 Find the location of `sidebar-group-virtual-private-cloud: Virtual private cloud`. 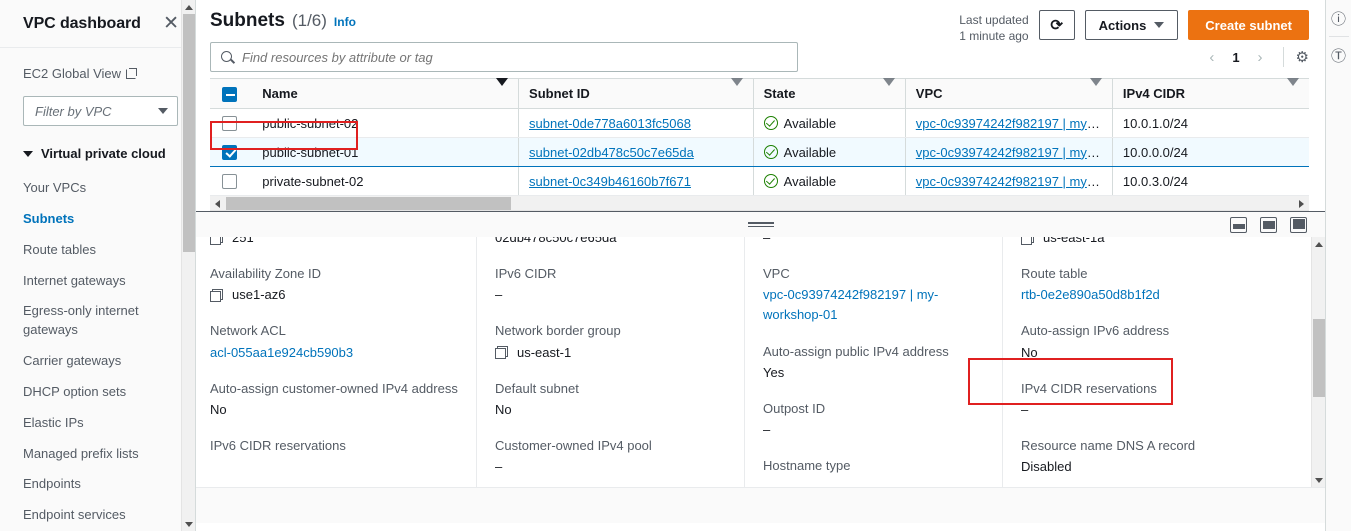

sidebar-group-virtual-private-cloud: Virtual private cloud is located at coordinates (101, 153).